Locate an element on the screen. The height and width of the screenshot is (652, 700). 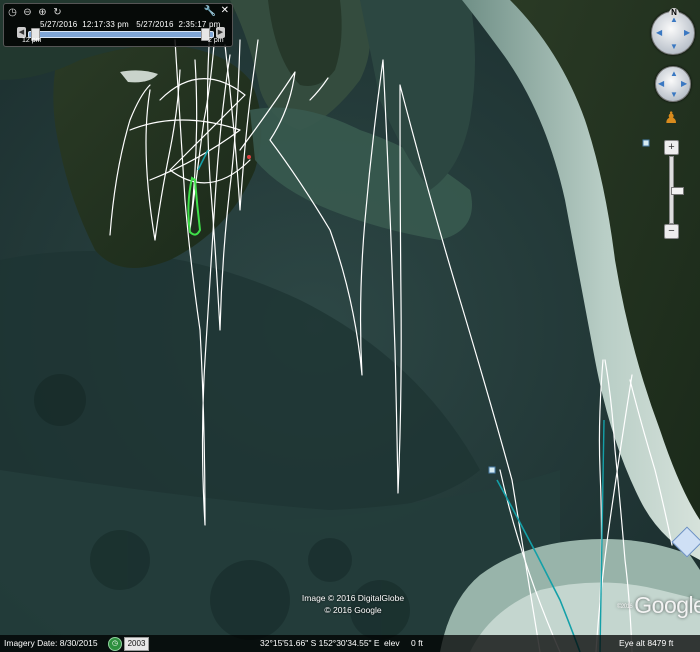
start-date: 5/27/2016 is located at coordinates (59, 24).